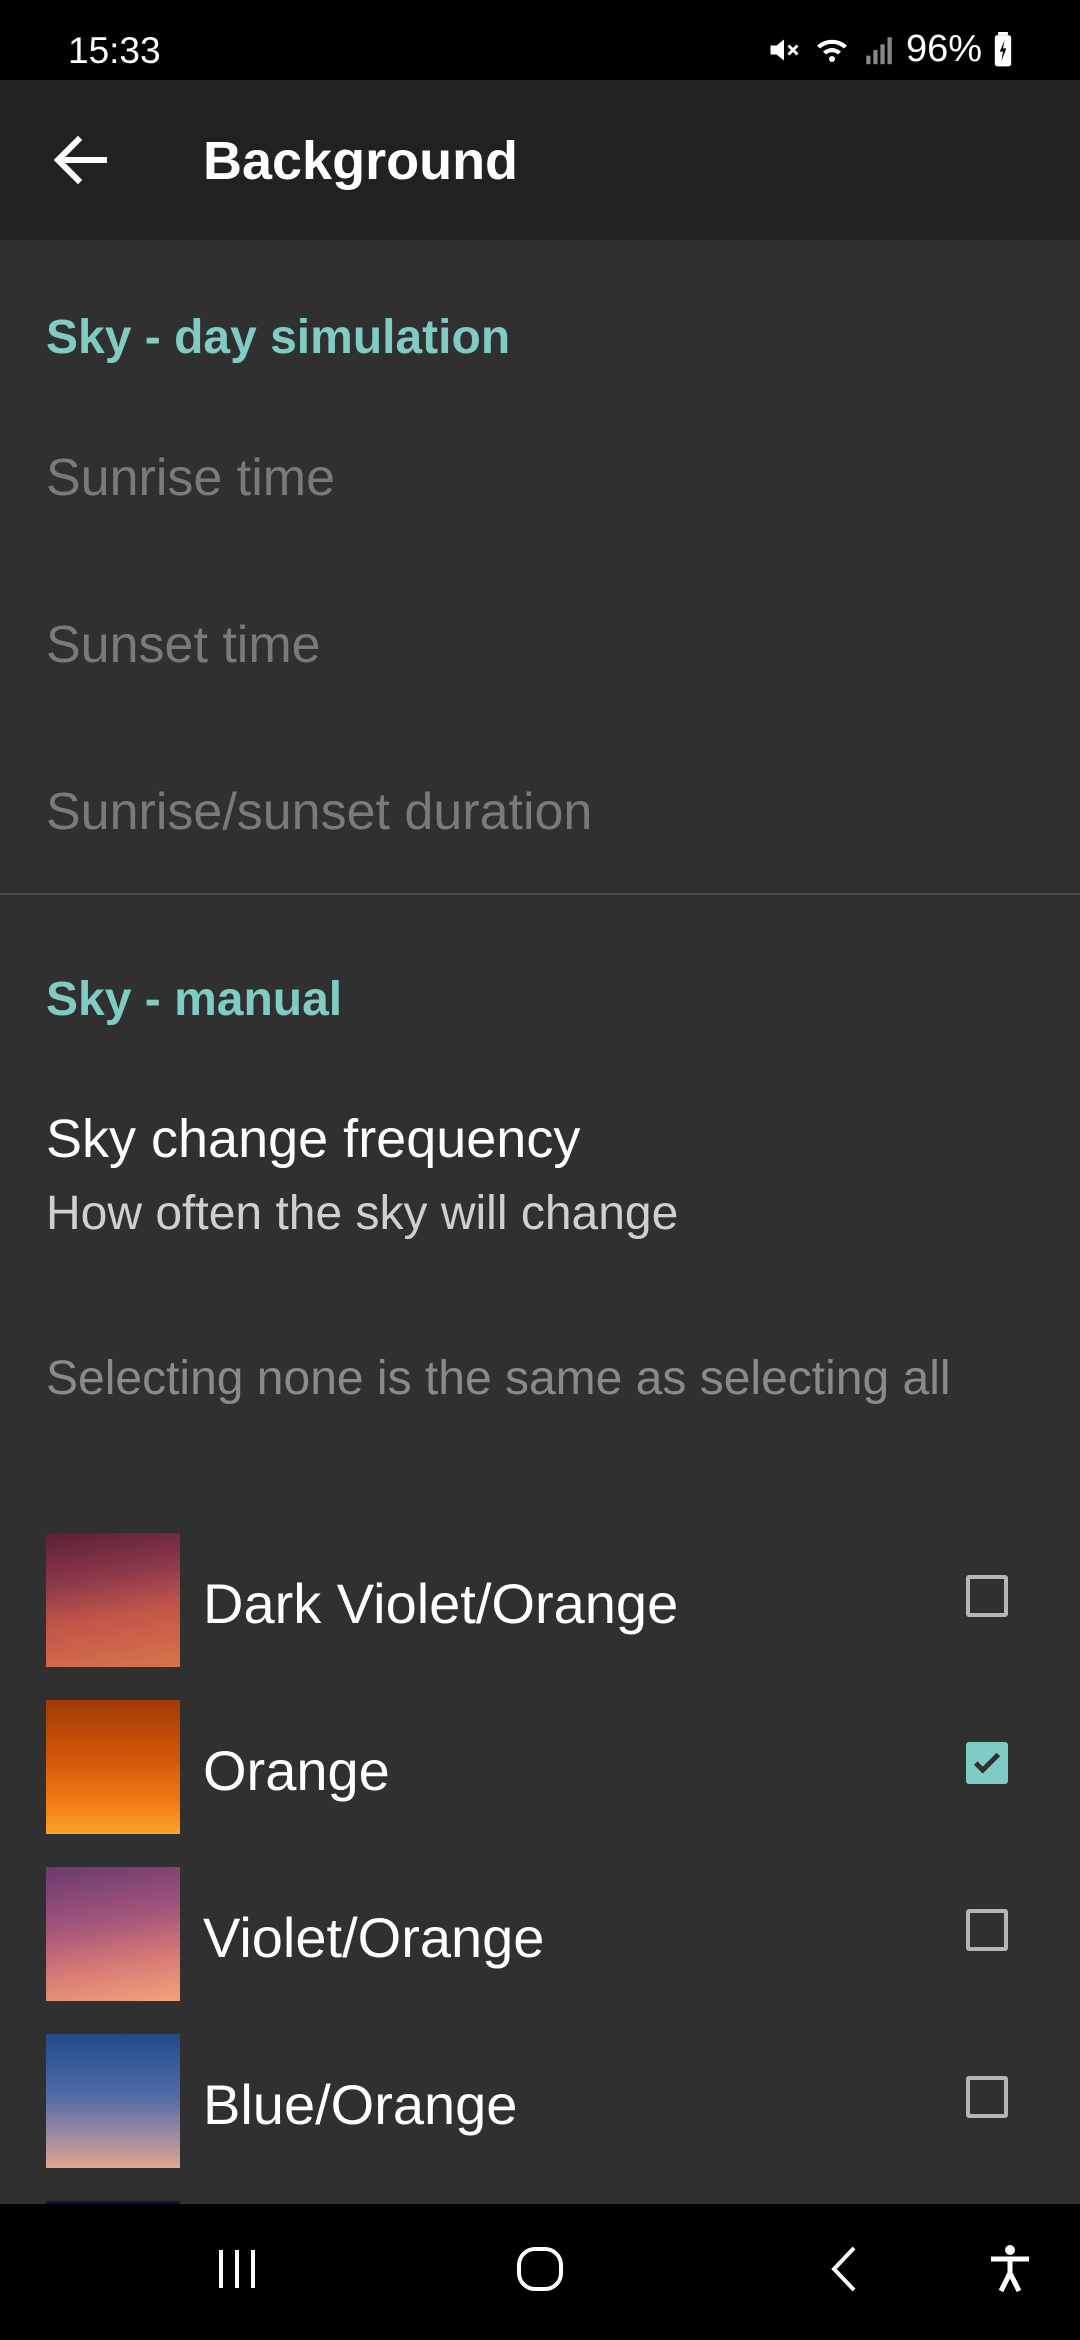  Describe the element at coordinates (114, 50) in the screenshot. I see `status-time: 15:33` at that location.